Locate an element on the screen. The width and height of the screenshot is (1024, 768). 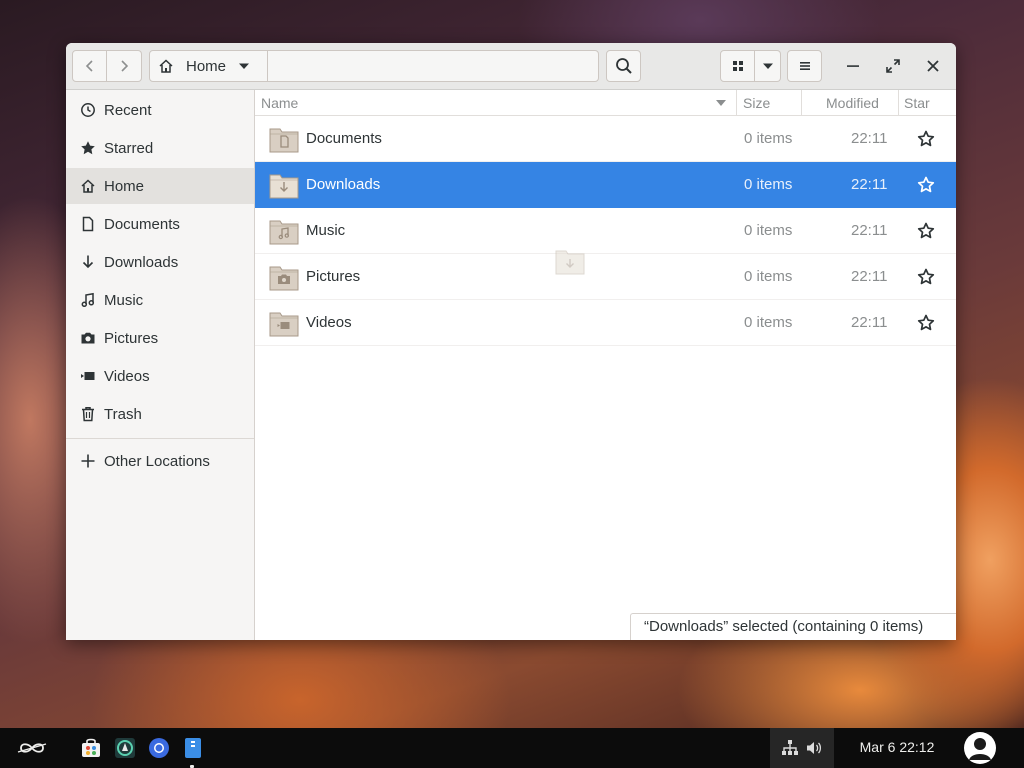
taskbar-app-store is located at coordinates (91, 748).